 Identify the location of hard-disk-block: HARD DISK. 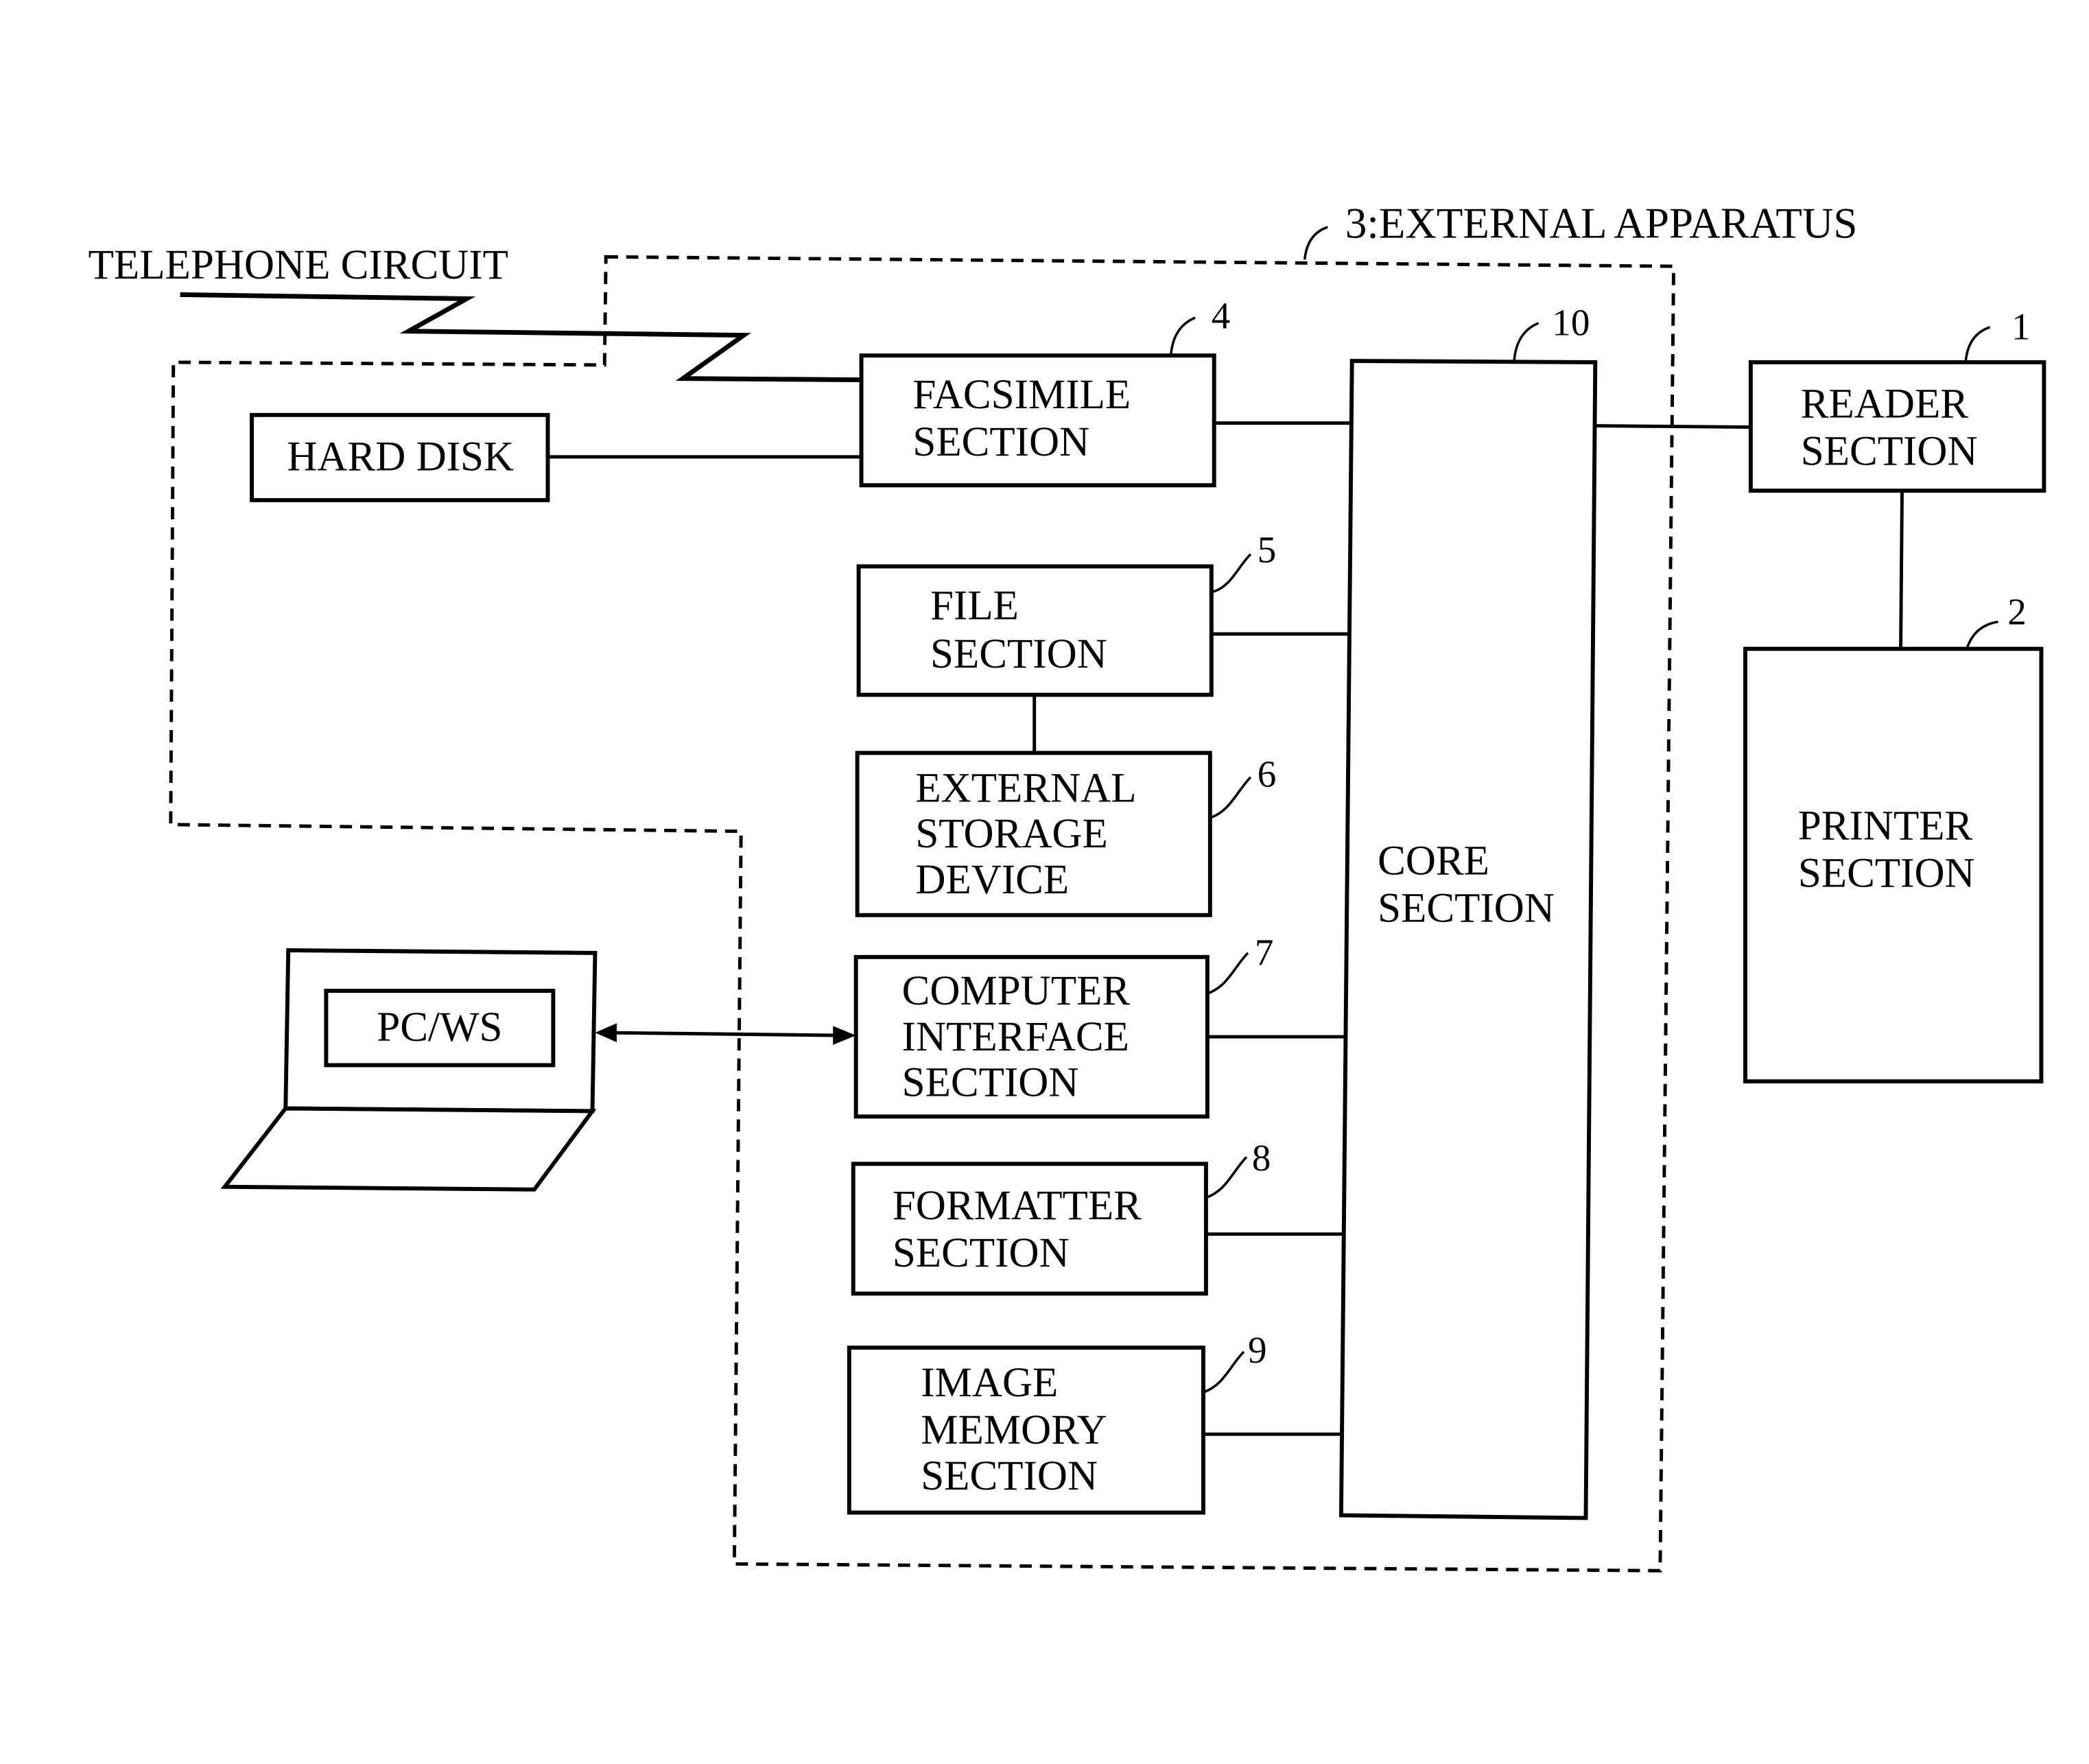
(400, 457).